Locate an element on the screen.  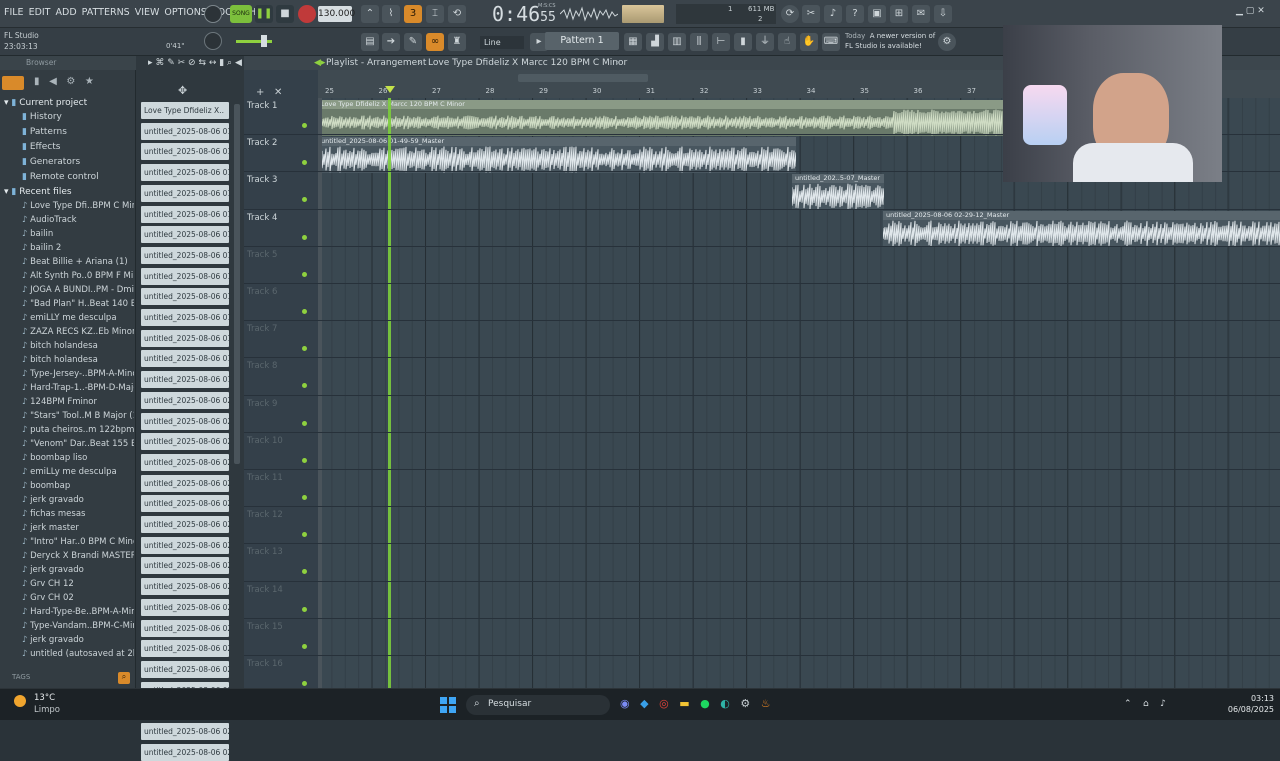
tray-volume-icon: ♪ is located at coordinates (1163, 704).